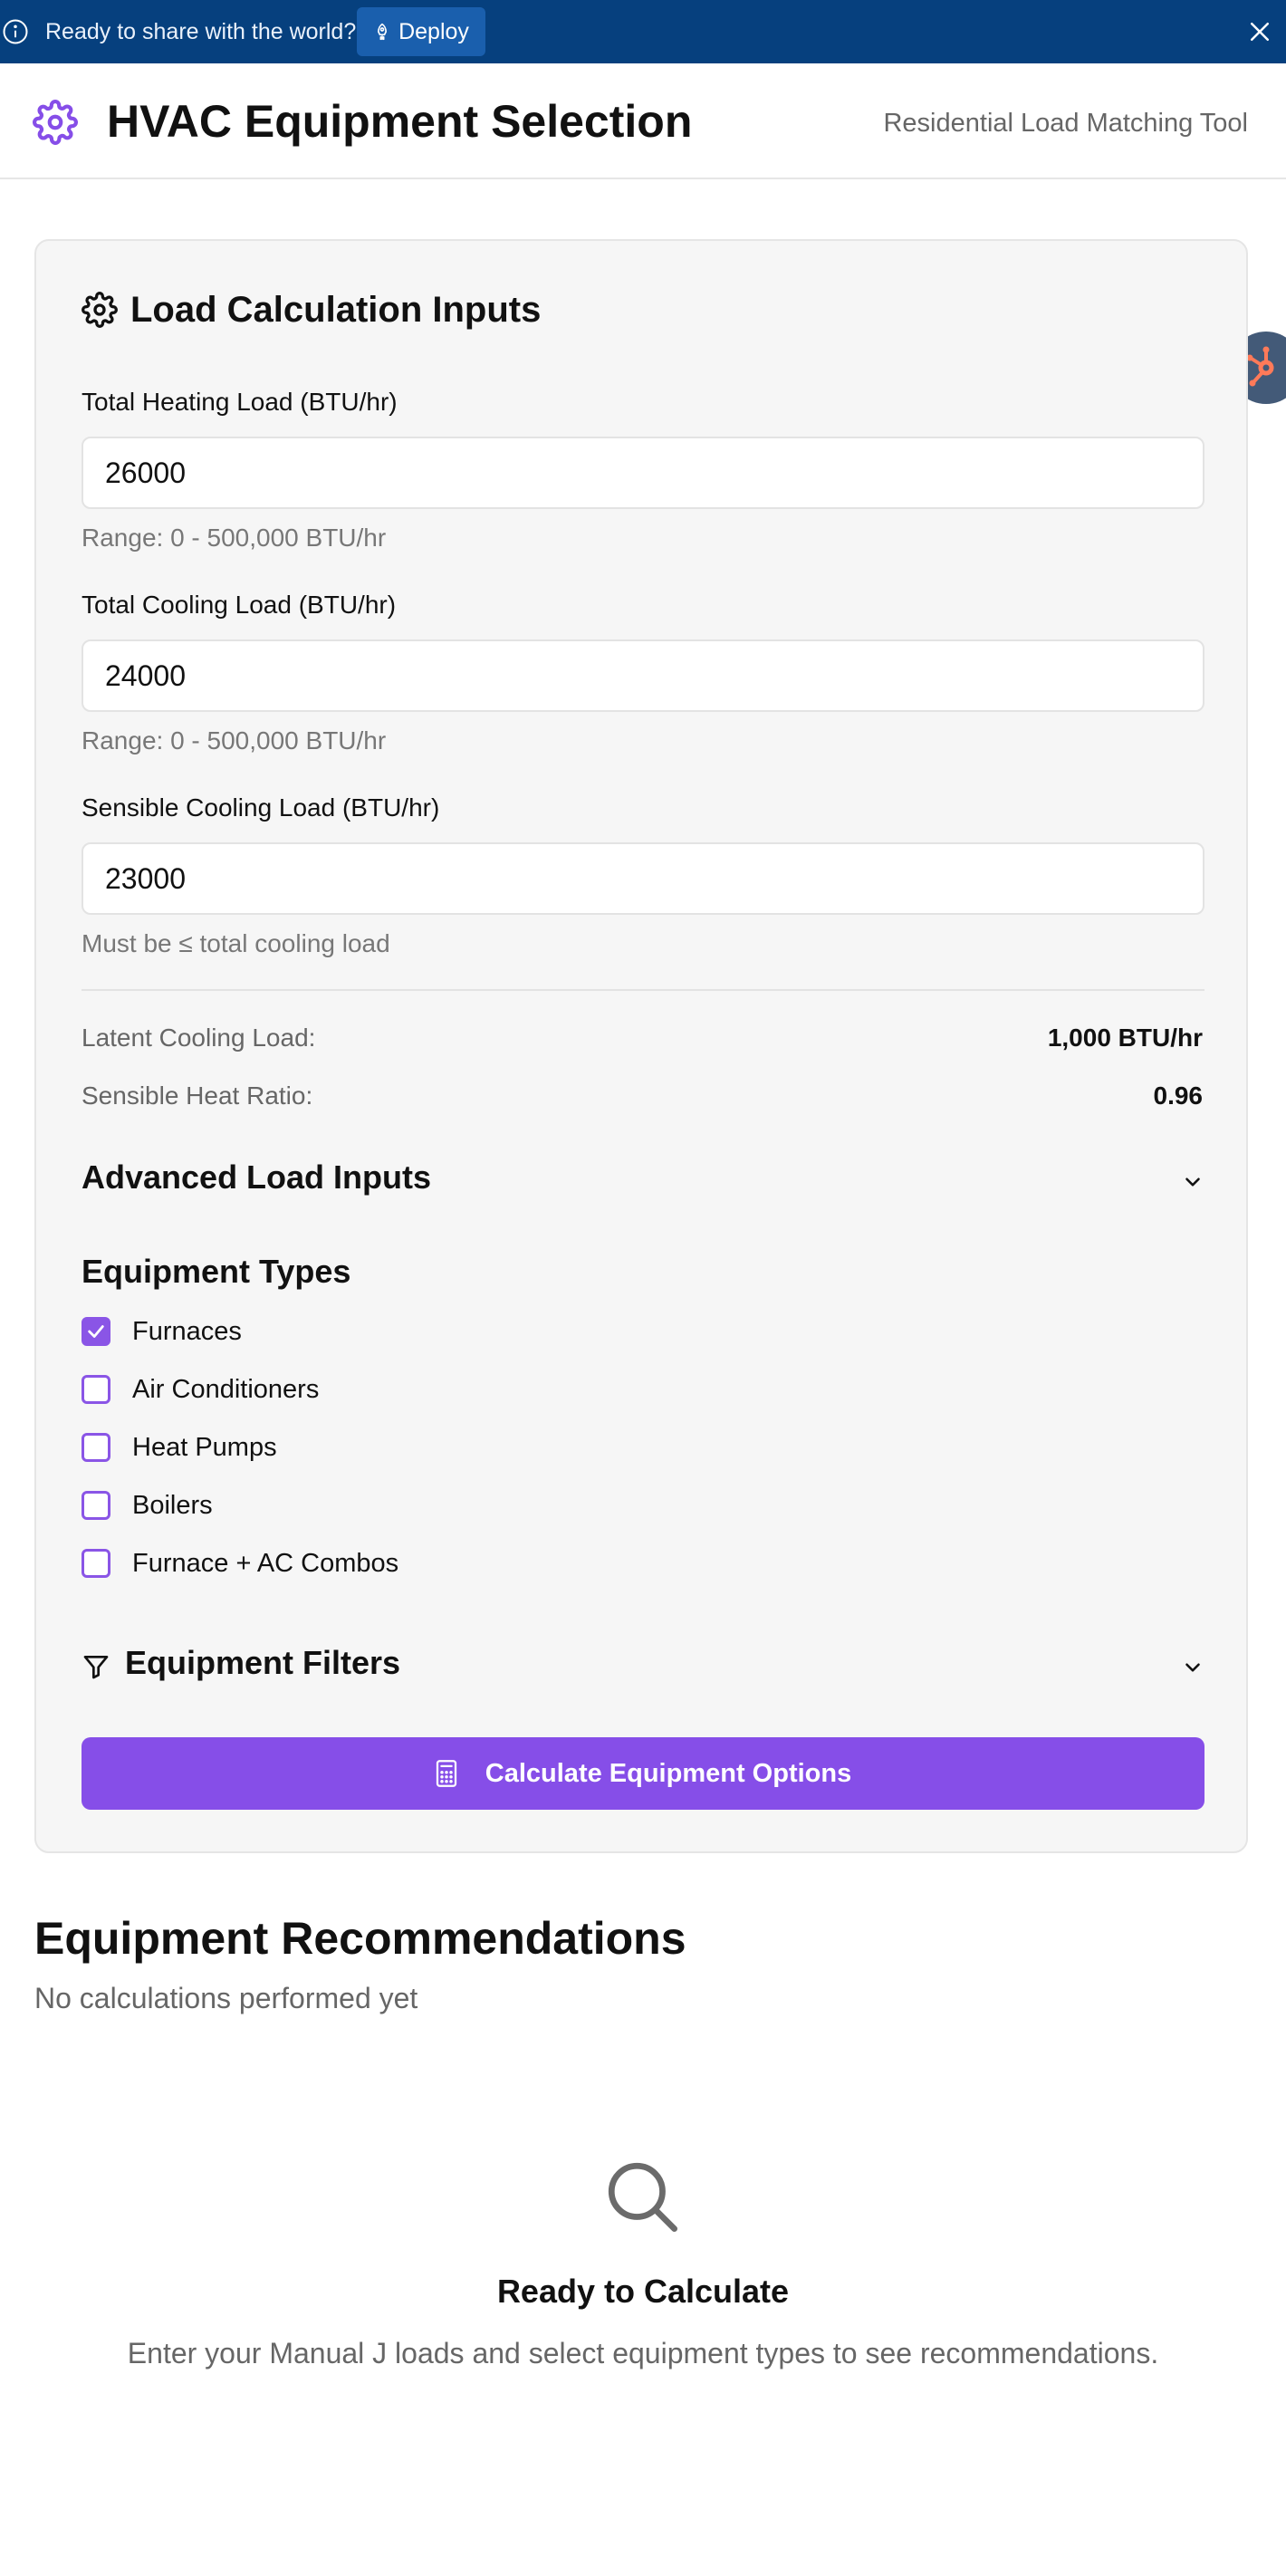 Image resolution: width=1286 pixels, height=2576 pixels. Describe the element at coordinates (643, 473) in the screenshot. I see `heating-load-input` at that location.